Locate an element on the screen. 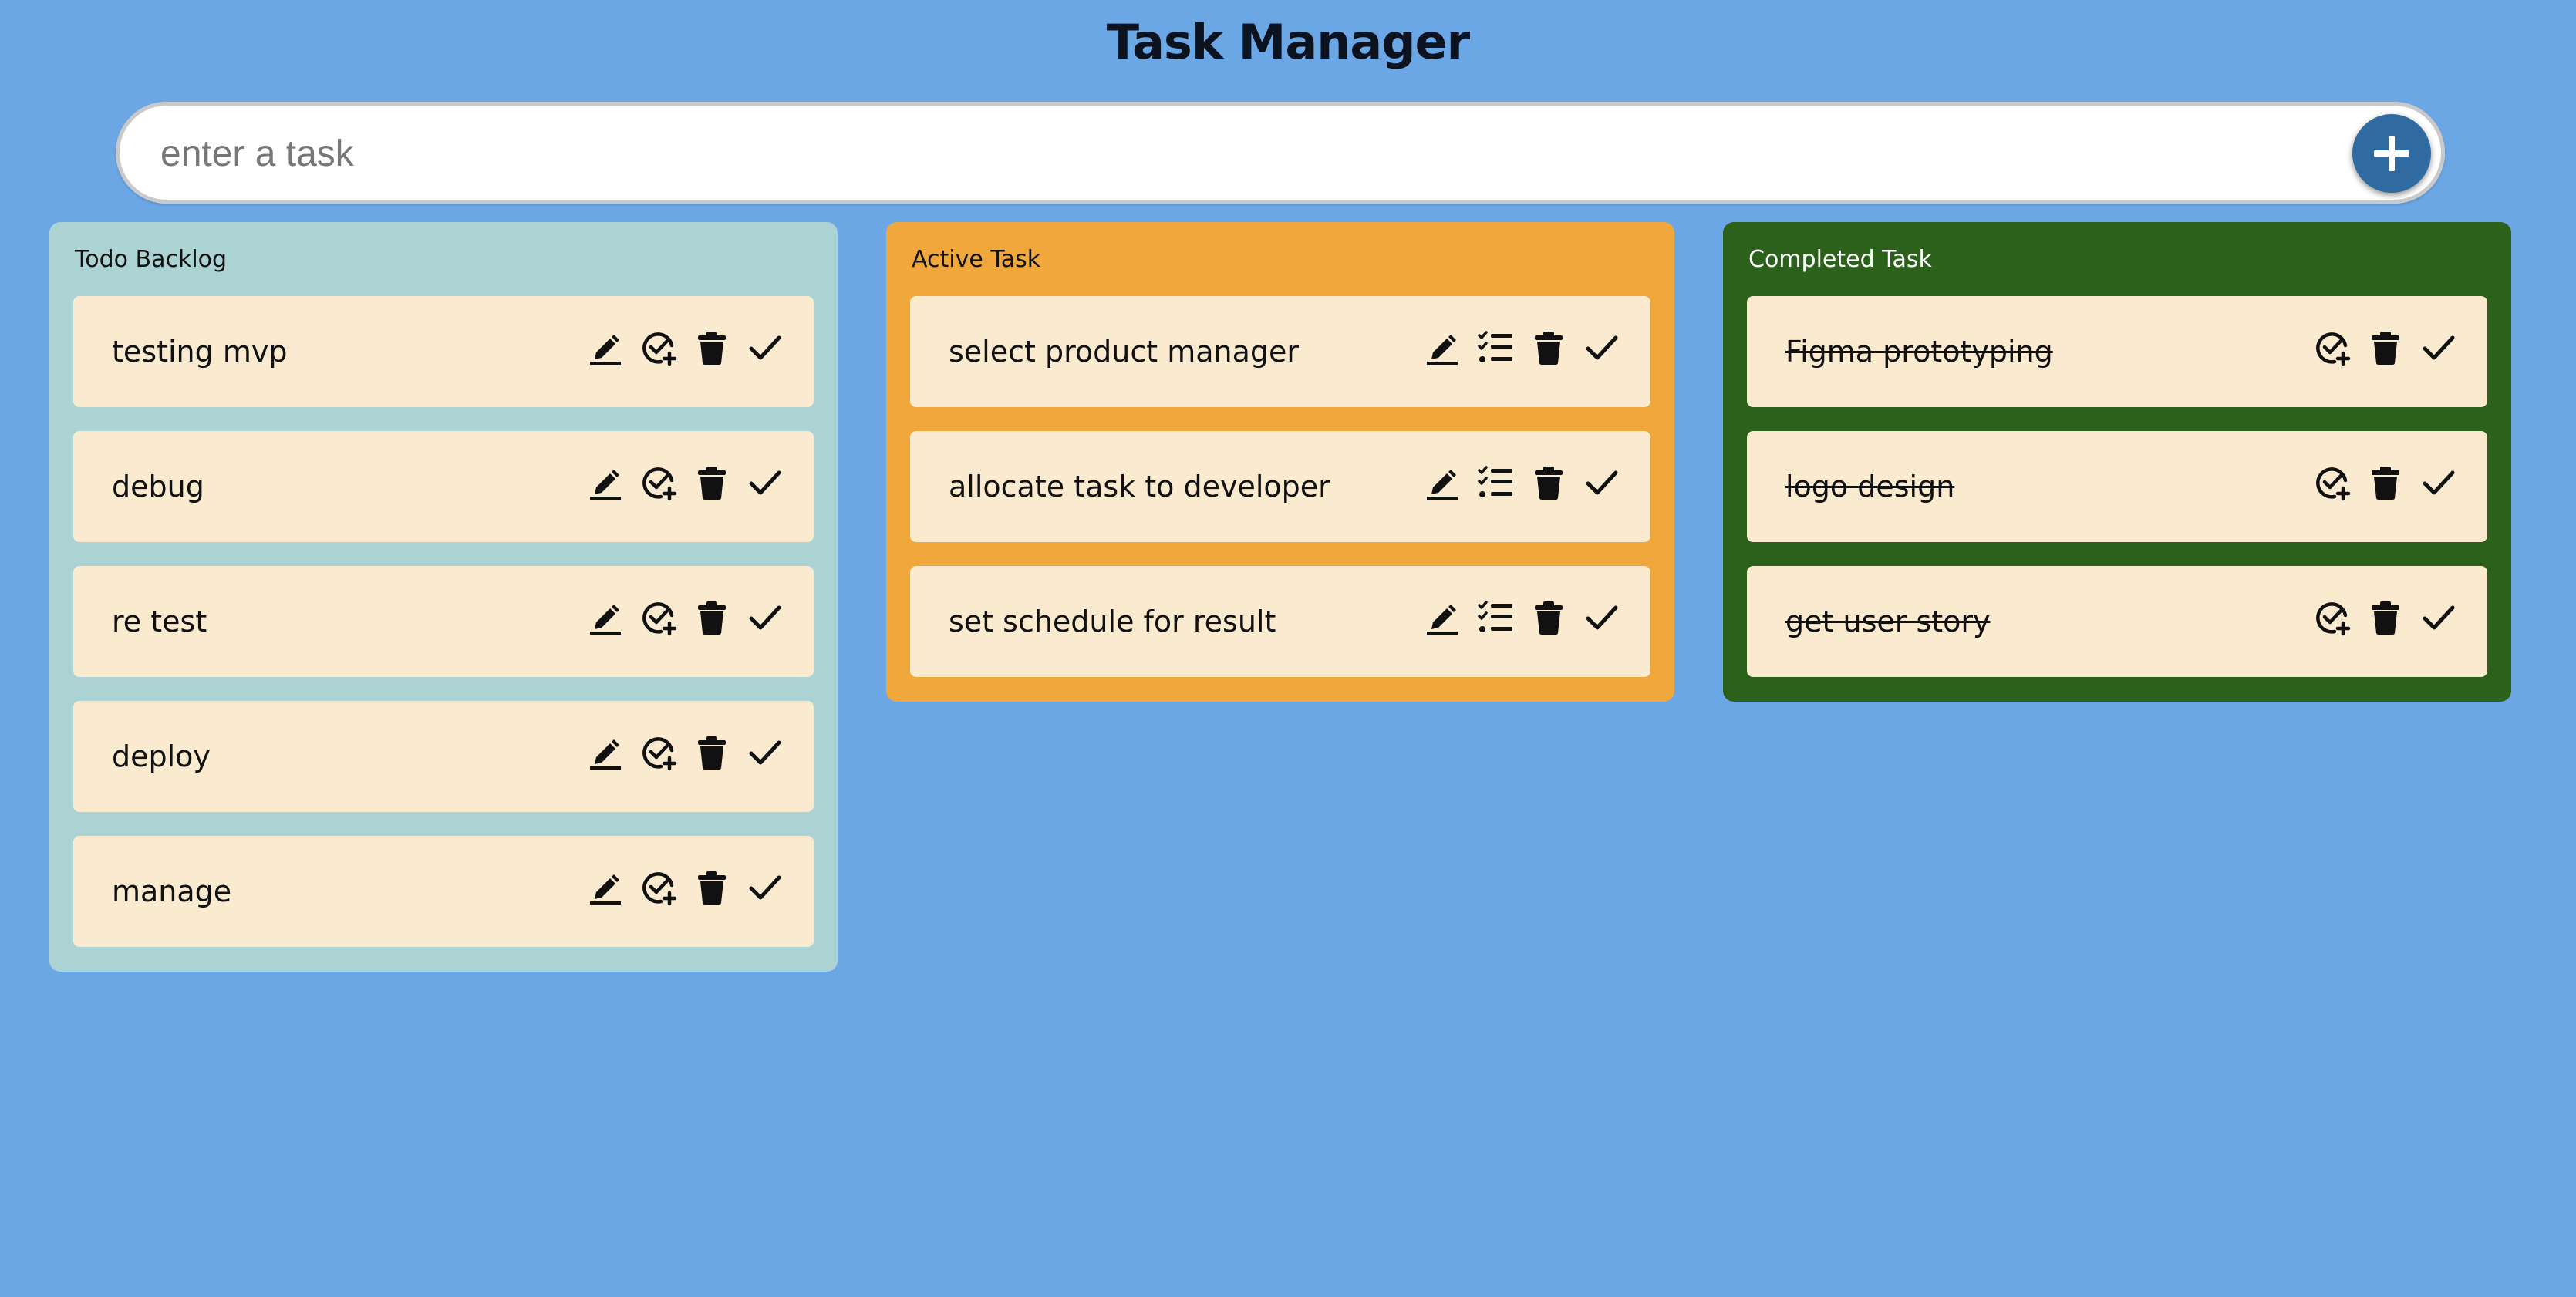  task-card: manage is located at coordinates (443, 891).